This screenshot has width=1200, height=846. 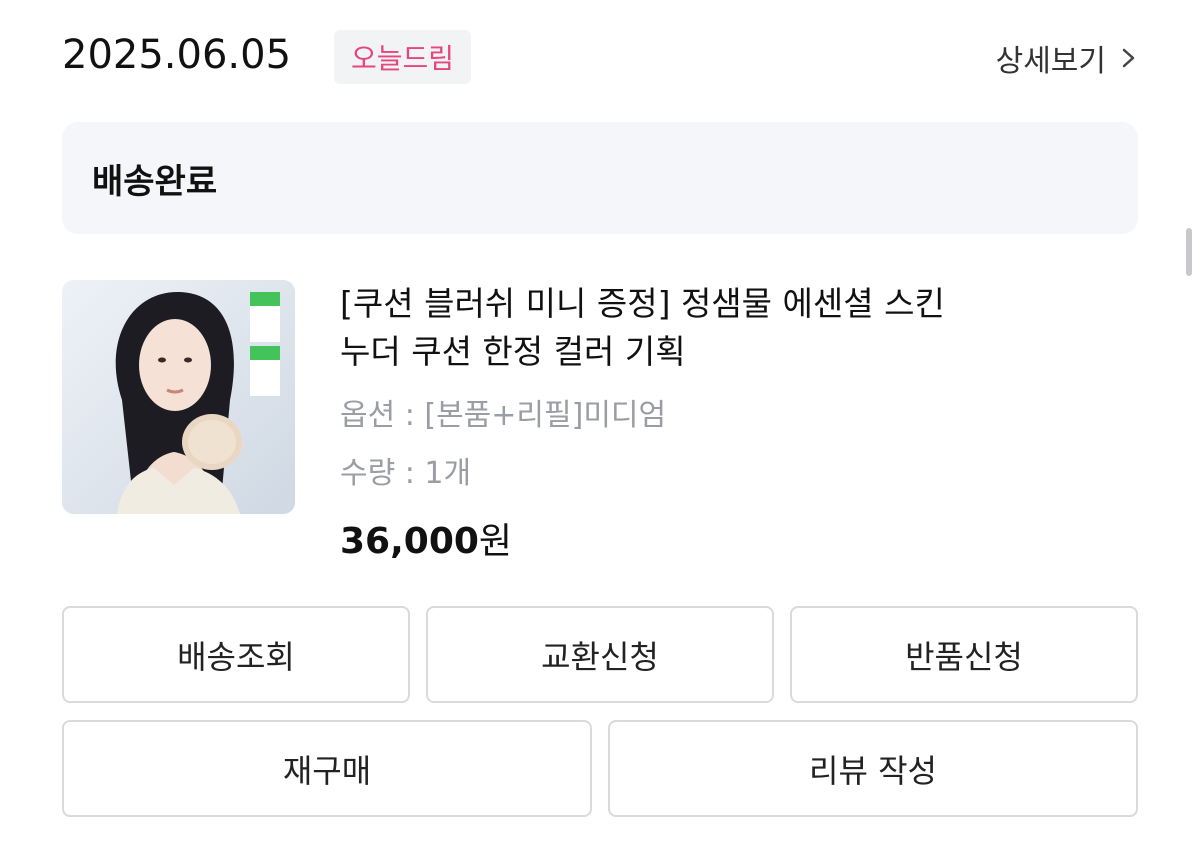 I want to click on request-exchange-button: 교환신청, so click(x=600, y=654).